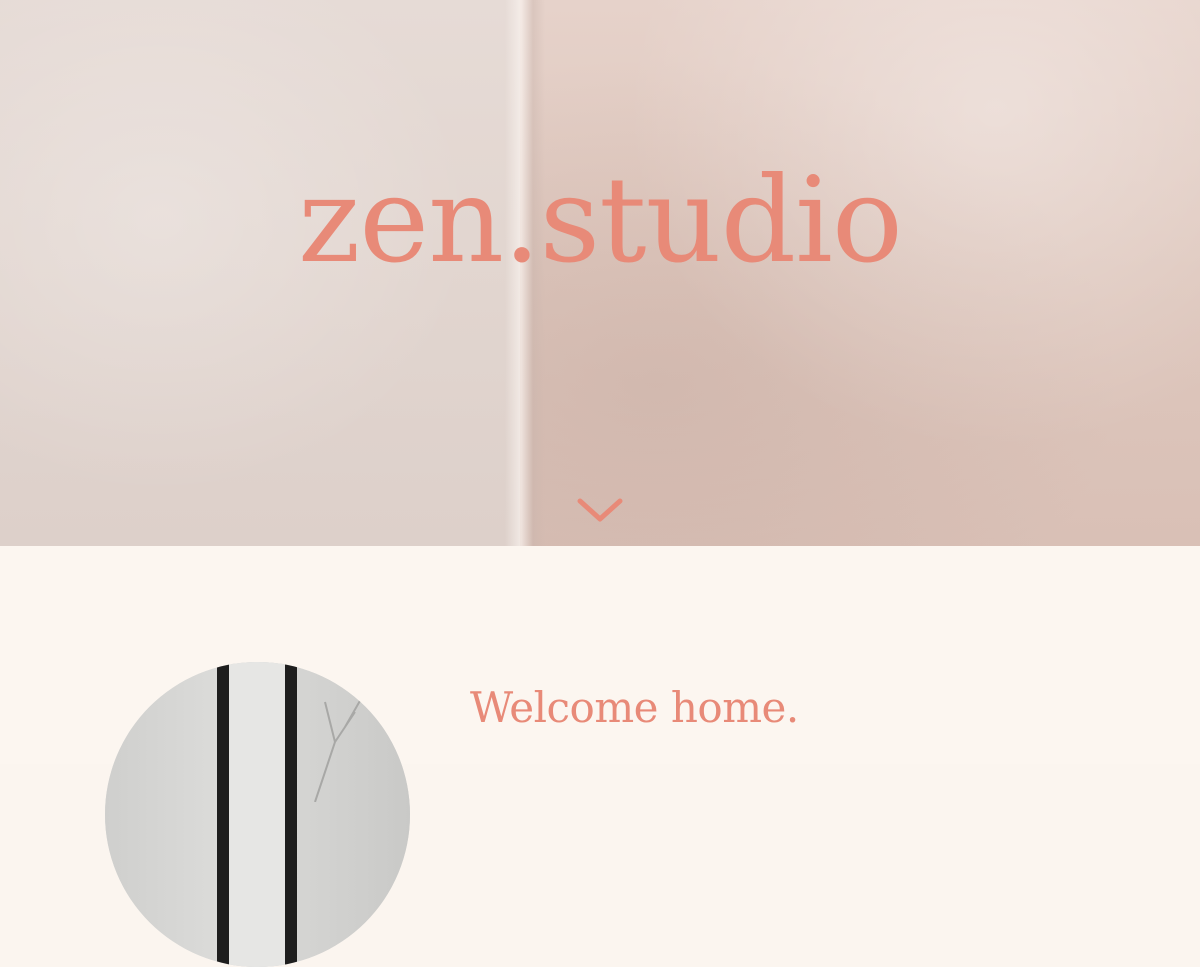  I want to click on brand-title: zen.studio, so click(600, 220).